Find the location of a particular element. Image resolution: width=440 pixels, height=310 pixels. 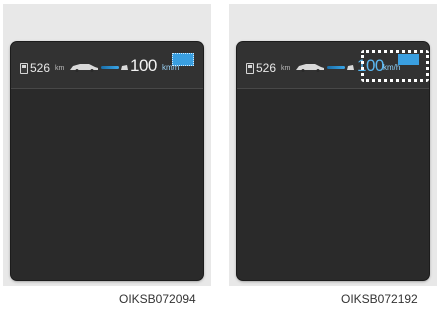

figure-code: OIKSB072192 is located at coordinates (379, 299).